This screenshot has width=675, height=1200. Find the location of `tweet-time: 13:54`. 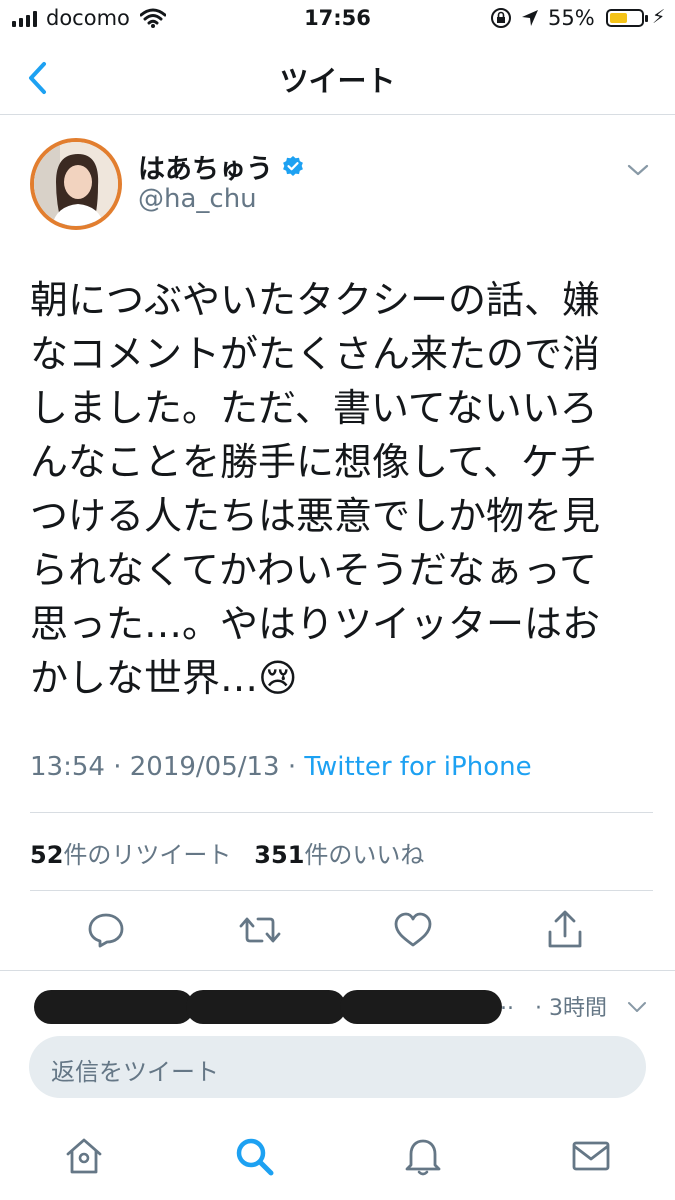

tweet-time: 13:54 is located at coordinates (67, 767).